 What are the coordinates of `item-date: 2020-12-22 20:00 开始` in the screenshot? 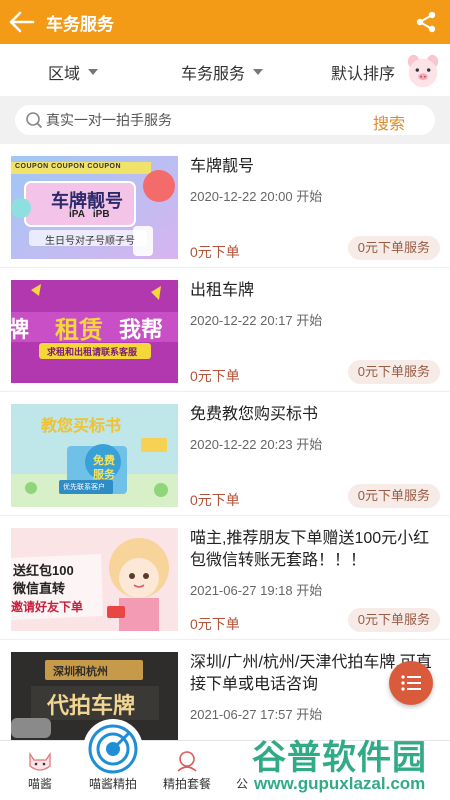 It's located at (256, 196).